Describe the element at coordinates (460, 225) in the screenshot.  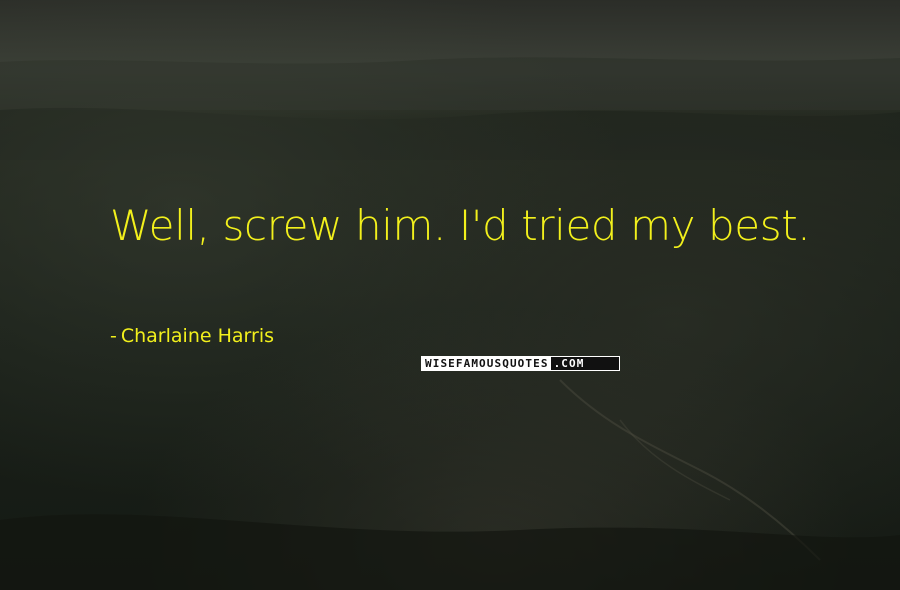
I see `quote-text: Well, screw him. I'd tried my best.` at that location.